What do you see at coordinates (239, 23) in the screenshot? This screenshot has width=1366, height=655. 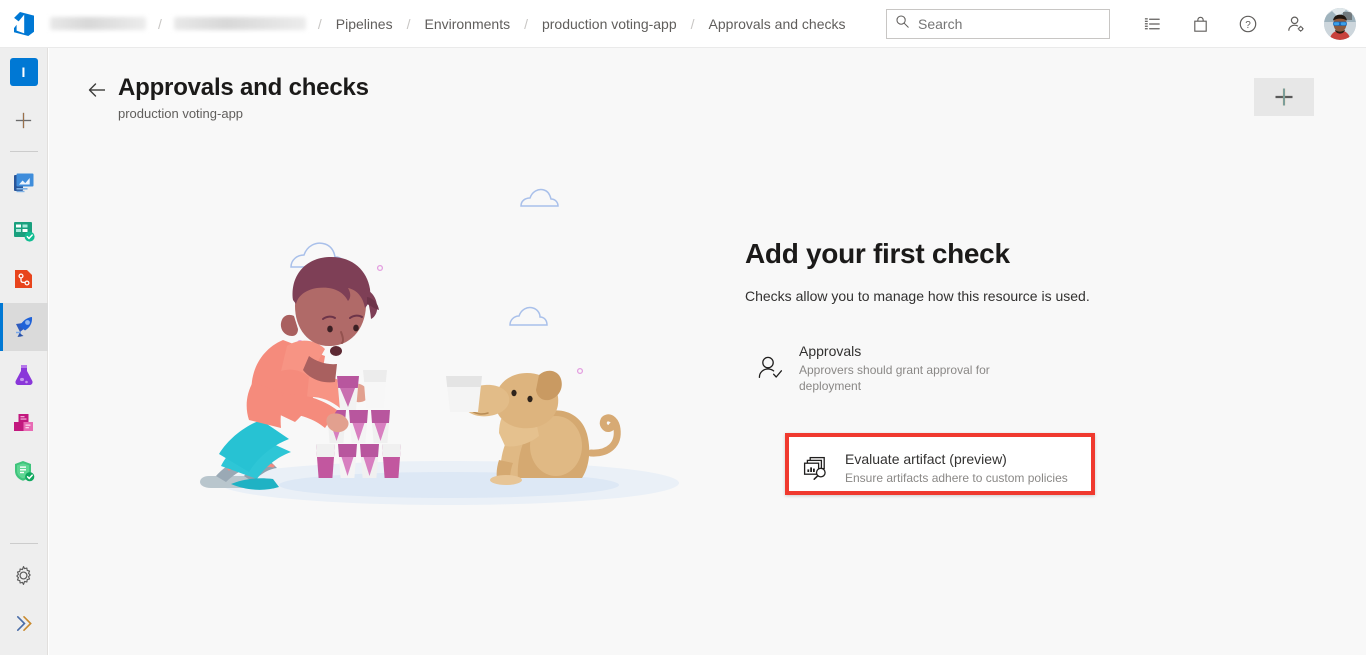 I see `breadcrumb-project` at bounding box center [239, 23].